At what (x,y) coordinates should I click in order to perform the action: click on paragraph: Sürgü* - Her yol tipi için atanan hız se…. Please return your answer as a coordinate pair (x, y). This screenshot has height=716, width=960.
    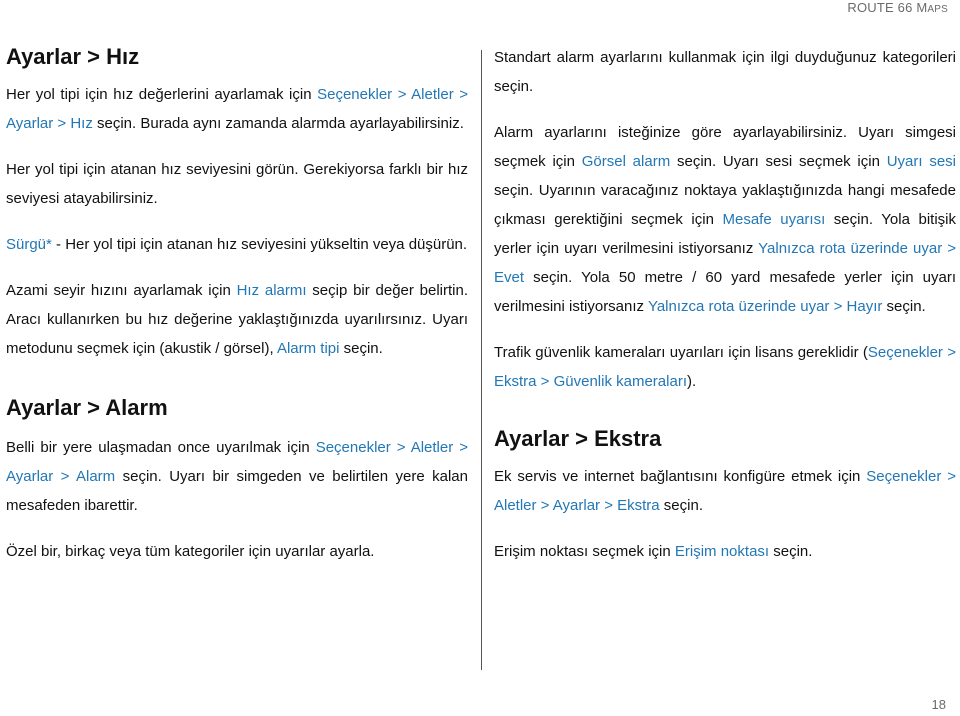
    Looking at the image, I should click on (237, 244).